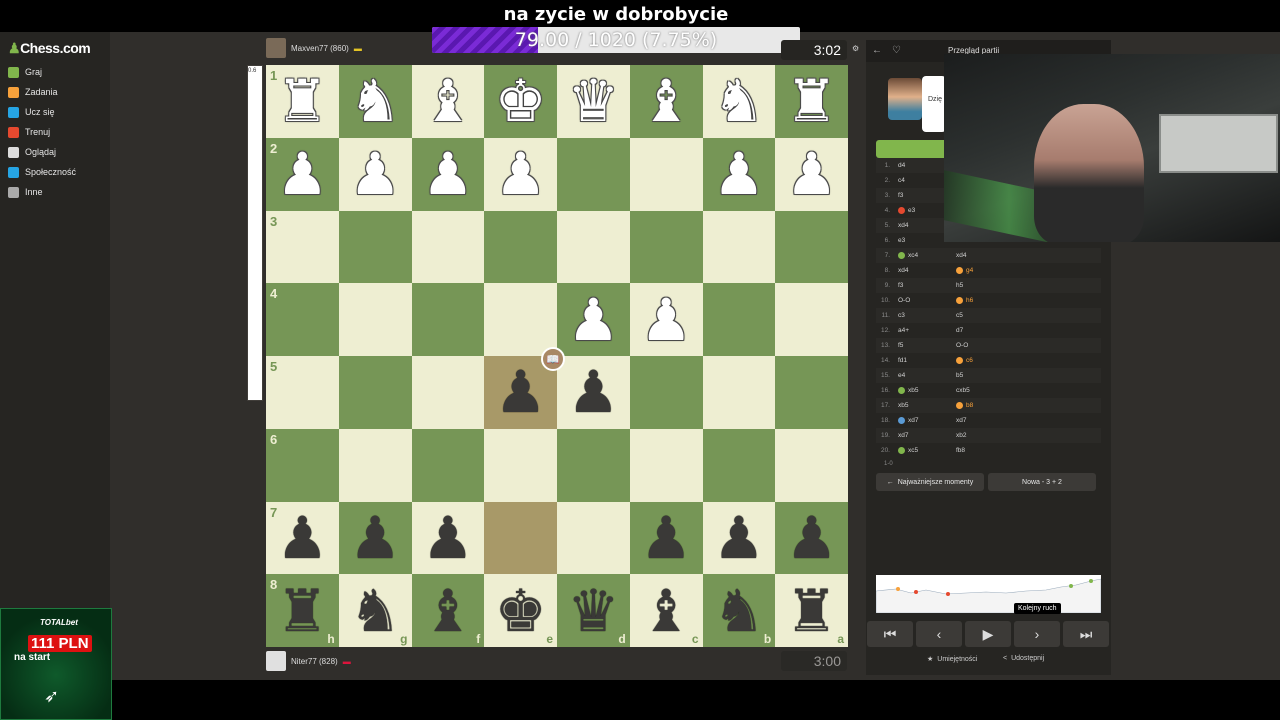 The image size is (1280, 720). I want to click on board-square: ♟ 2, so click(302, 174).